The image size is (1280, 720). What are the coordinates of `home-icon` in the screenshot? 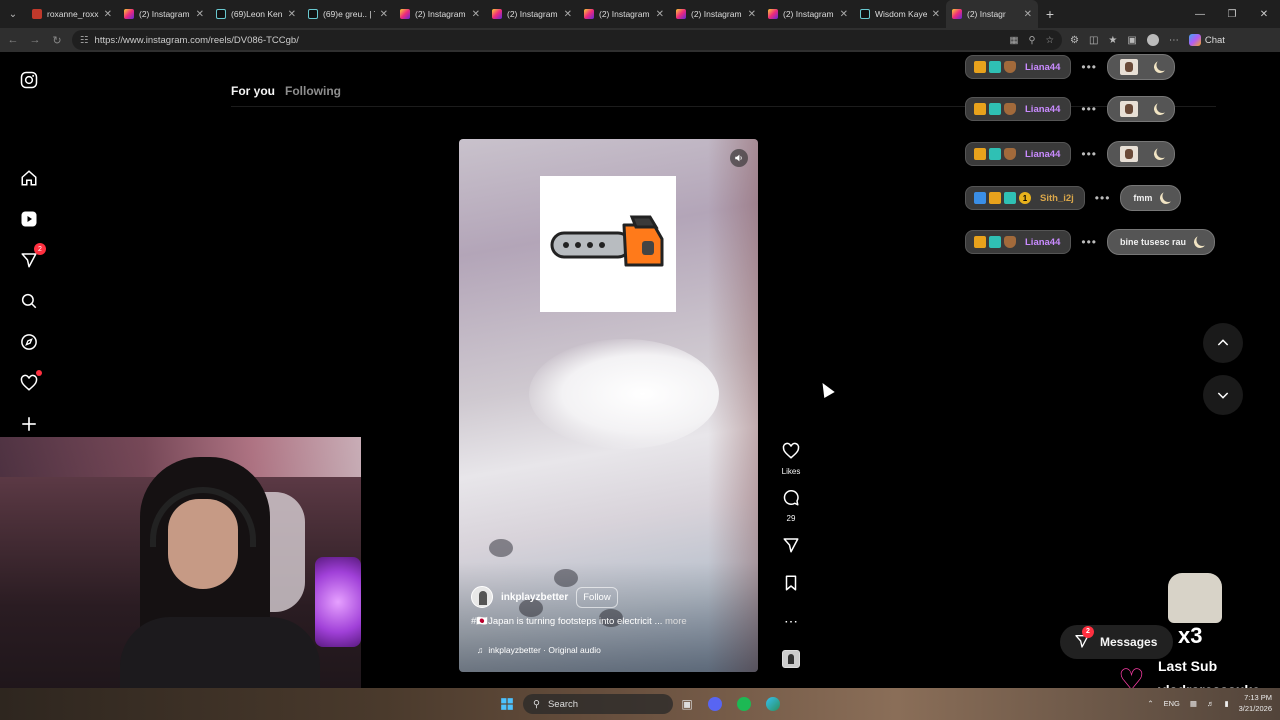 It's located at (29, 178).